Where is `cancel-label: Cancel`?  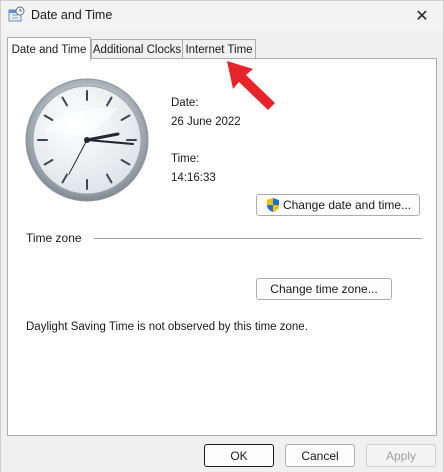
cancel-label: Cancel is located at coordinates (320, 455).